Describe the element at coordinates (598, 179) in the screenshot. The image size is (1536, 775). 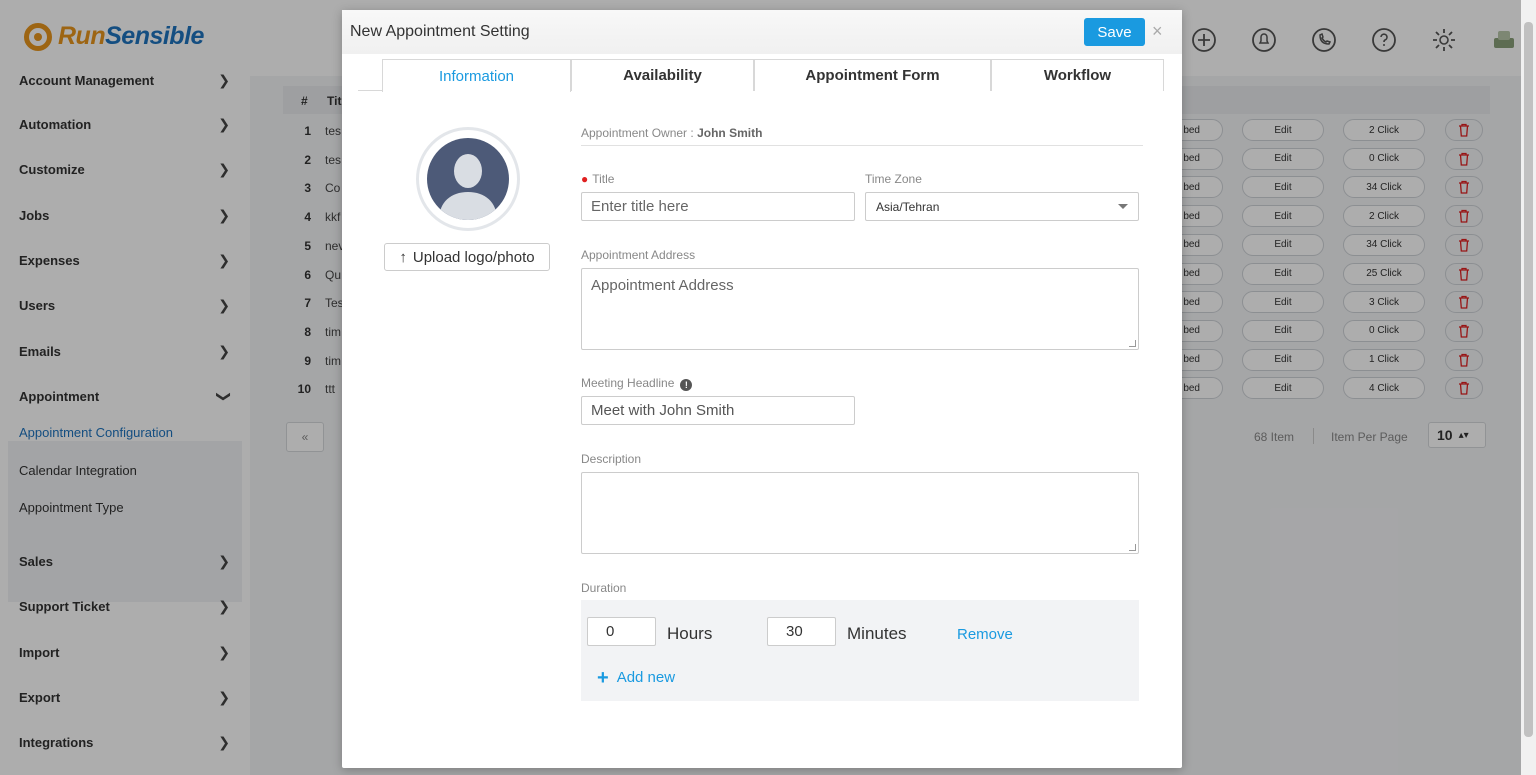
I see `title-label: ● Title` at that location.